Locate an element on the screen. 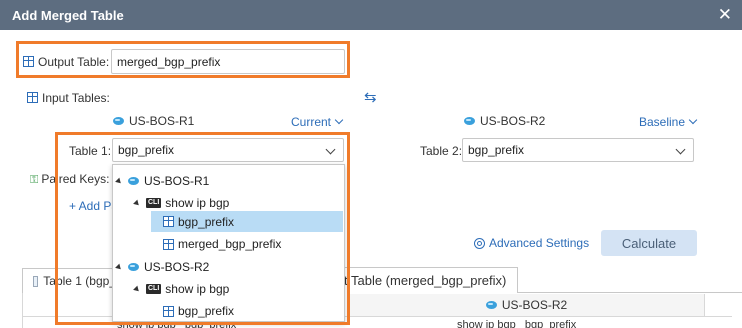 This screenshot has height=328, width=742. key-icon: ⚿ is located at coordinates (34, 180).